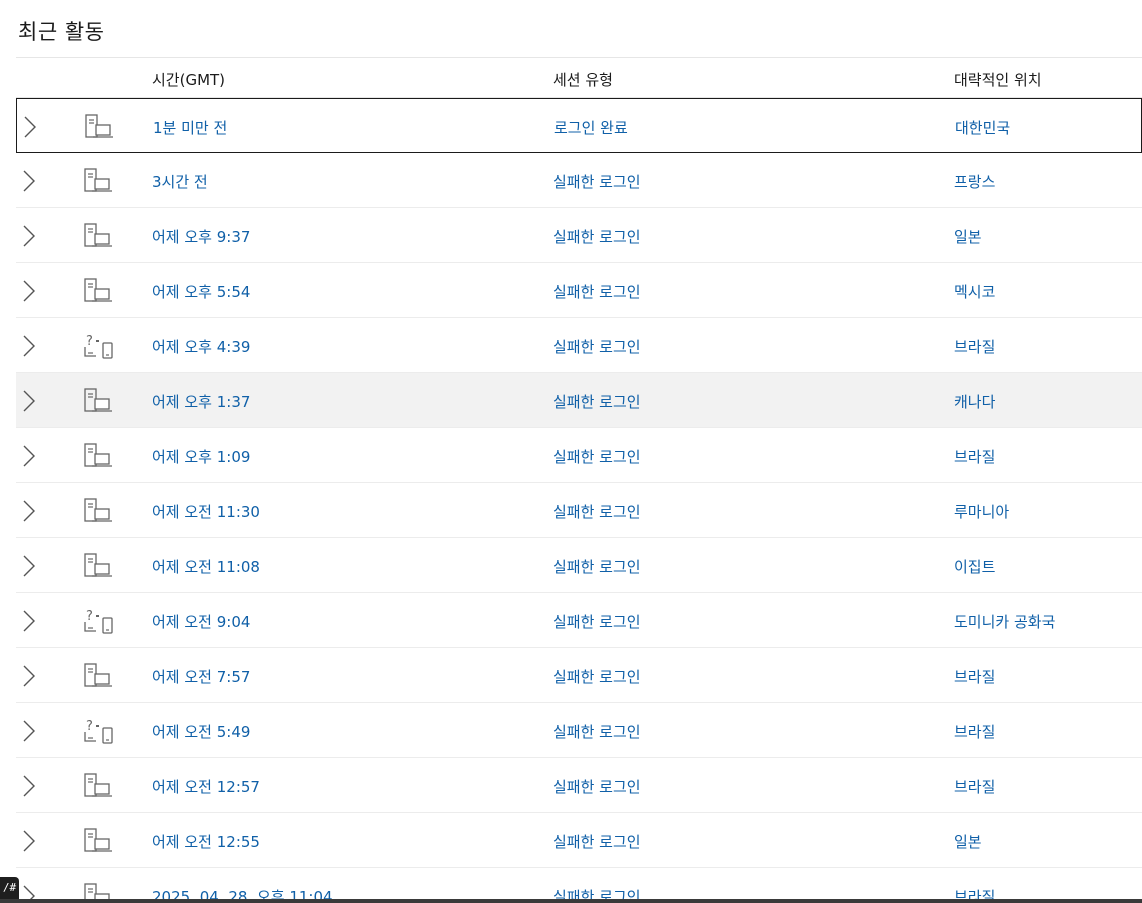  I want to click on time-cell: 어제 오후 9:37, so click(201, 236).